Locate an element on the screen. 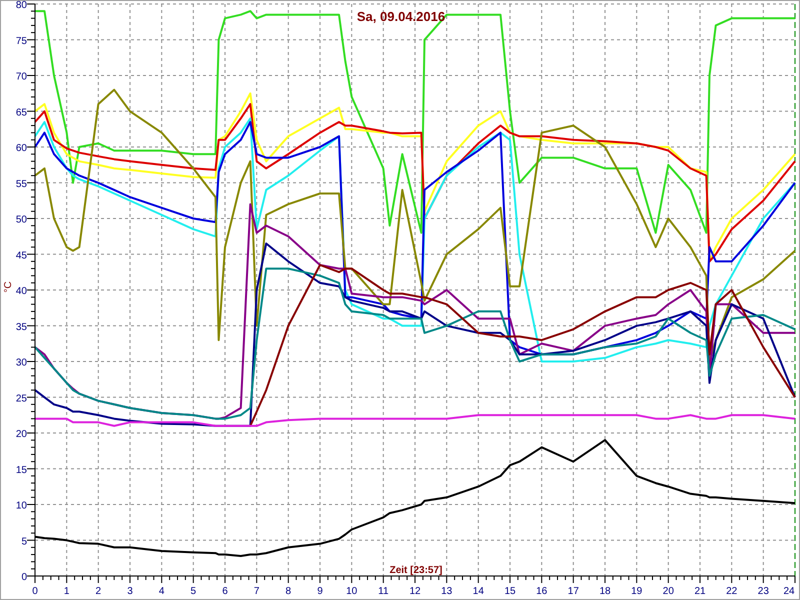 This screenshot has height=600, width=800. x-tick-label: 24 is located at coordinates (789, 591).